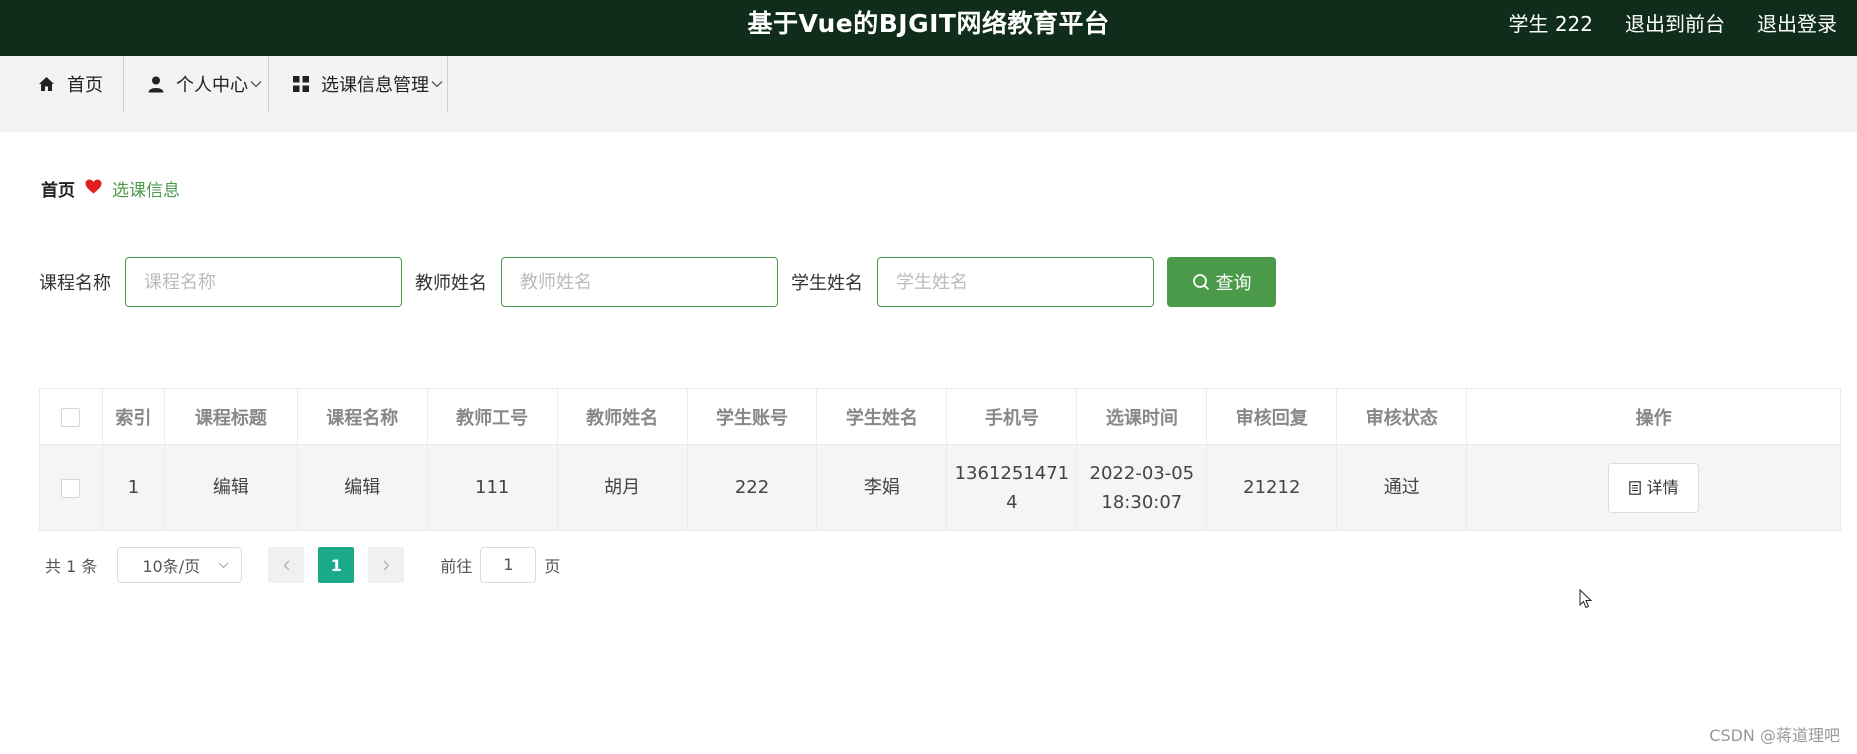  I want to click on cell-student-account: 222, so click(752, 487).